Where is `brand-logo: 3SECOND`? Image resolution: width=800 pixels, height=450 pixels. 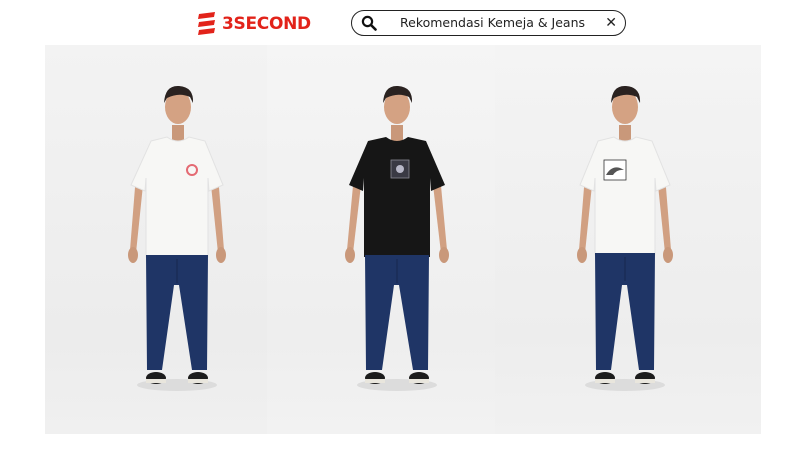
brand-logo: 3SECOND is located at coordinates (253, 24).